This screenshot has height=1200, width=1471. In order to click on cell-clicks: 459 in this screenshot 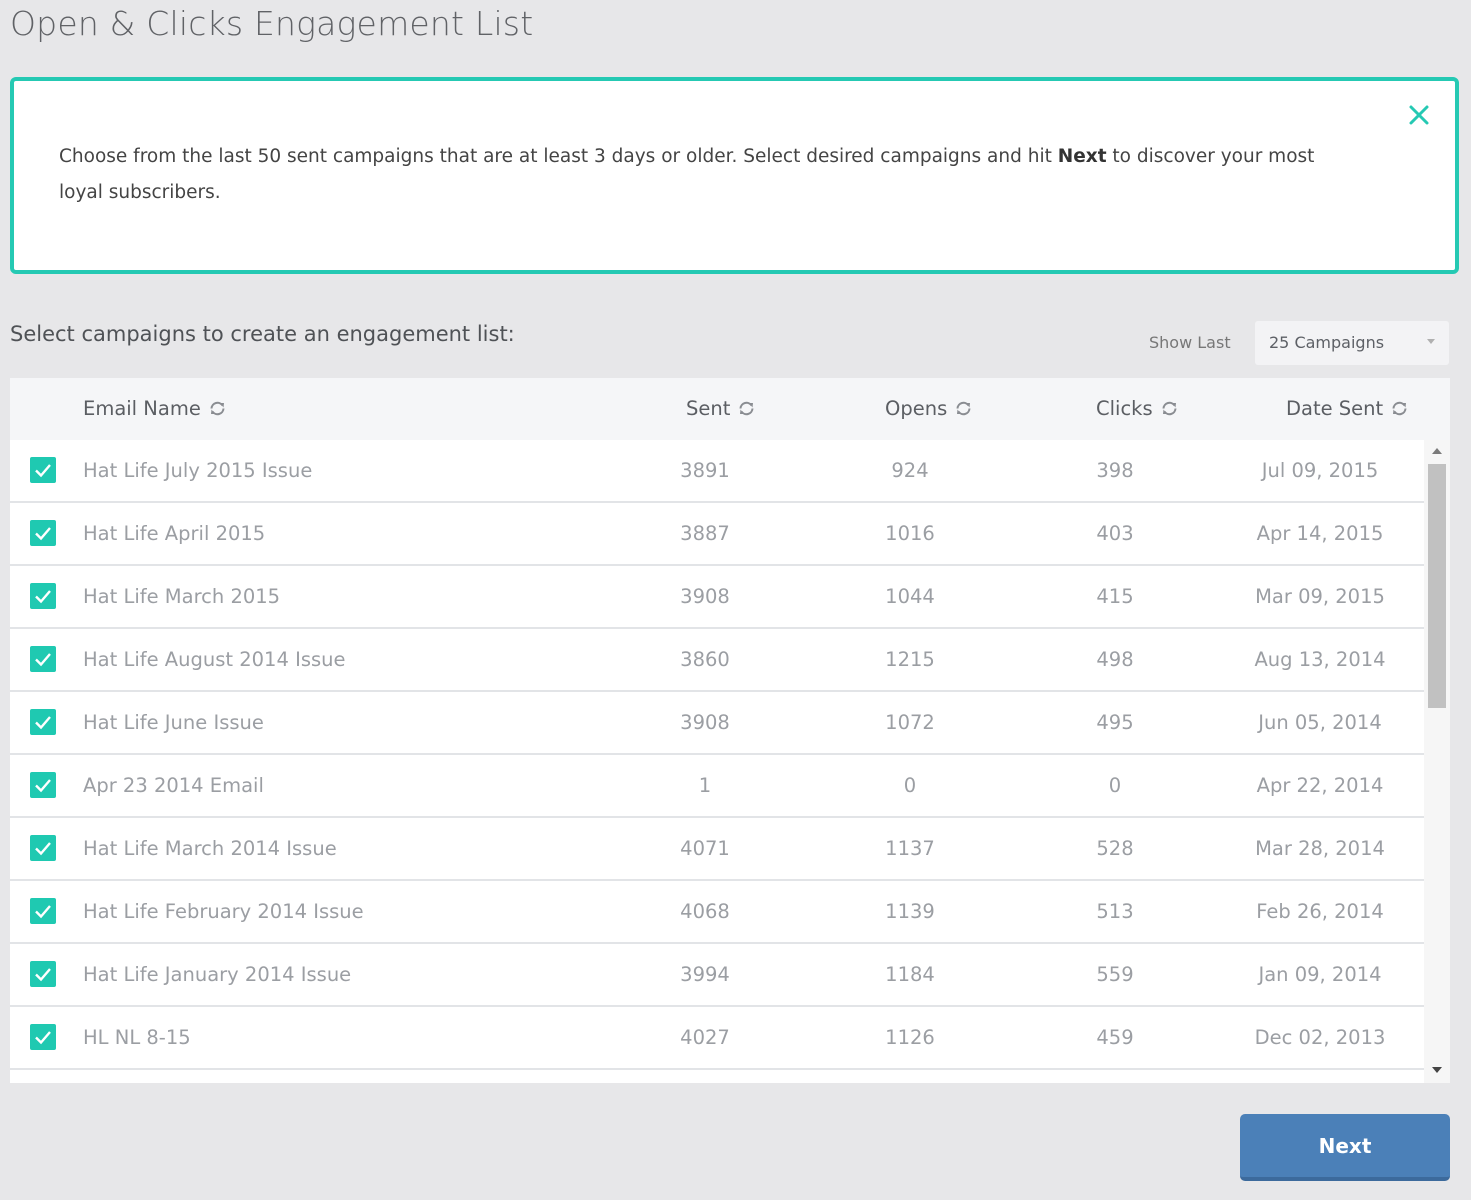, I will do `click(1115, 1037)`.